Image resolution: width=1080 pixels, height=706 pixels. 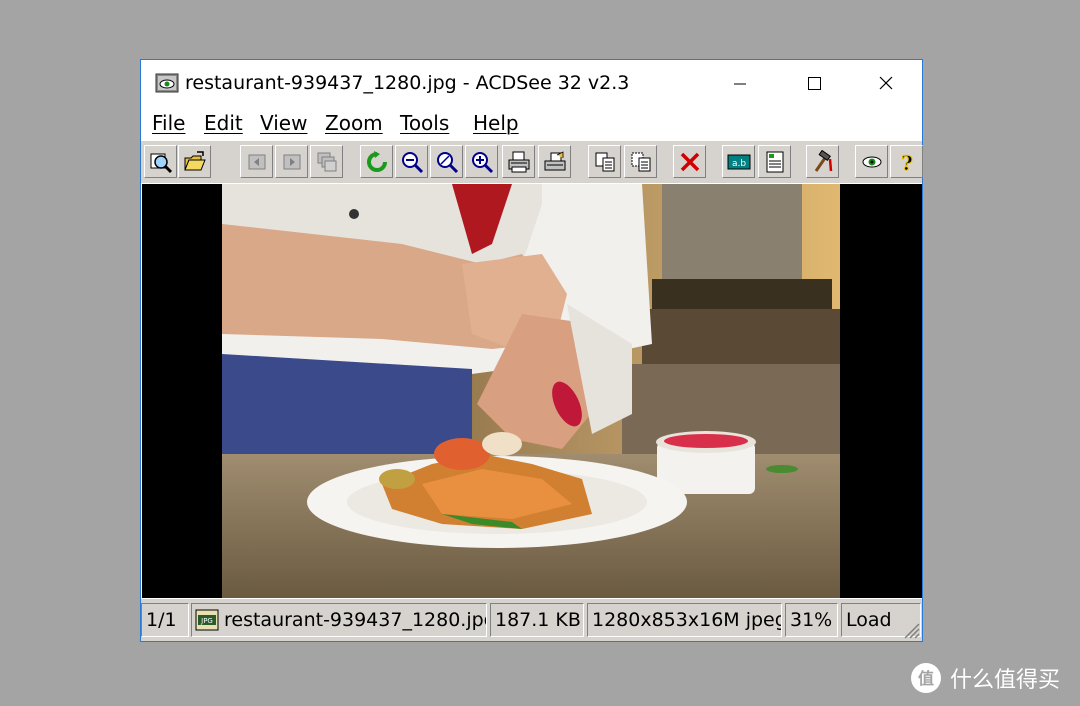 I want to click on zoom-fit-button, so click(x=446, y=161).